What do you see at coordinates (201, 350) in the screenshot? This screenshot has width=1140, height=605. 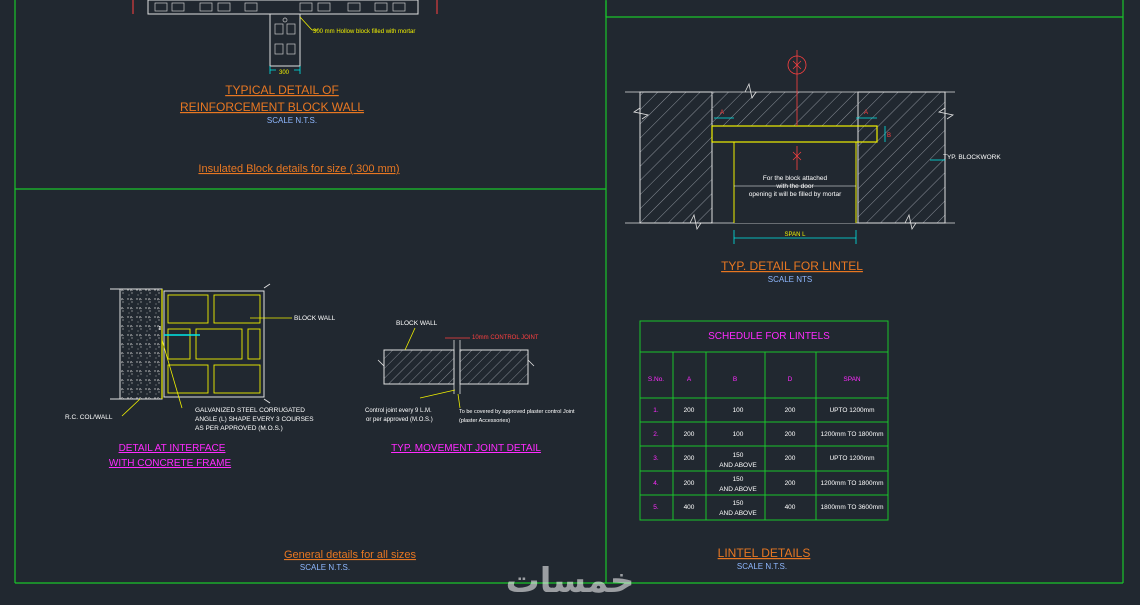 I see `interface-detail-drawing` at bounding box center [201, 350].